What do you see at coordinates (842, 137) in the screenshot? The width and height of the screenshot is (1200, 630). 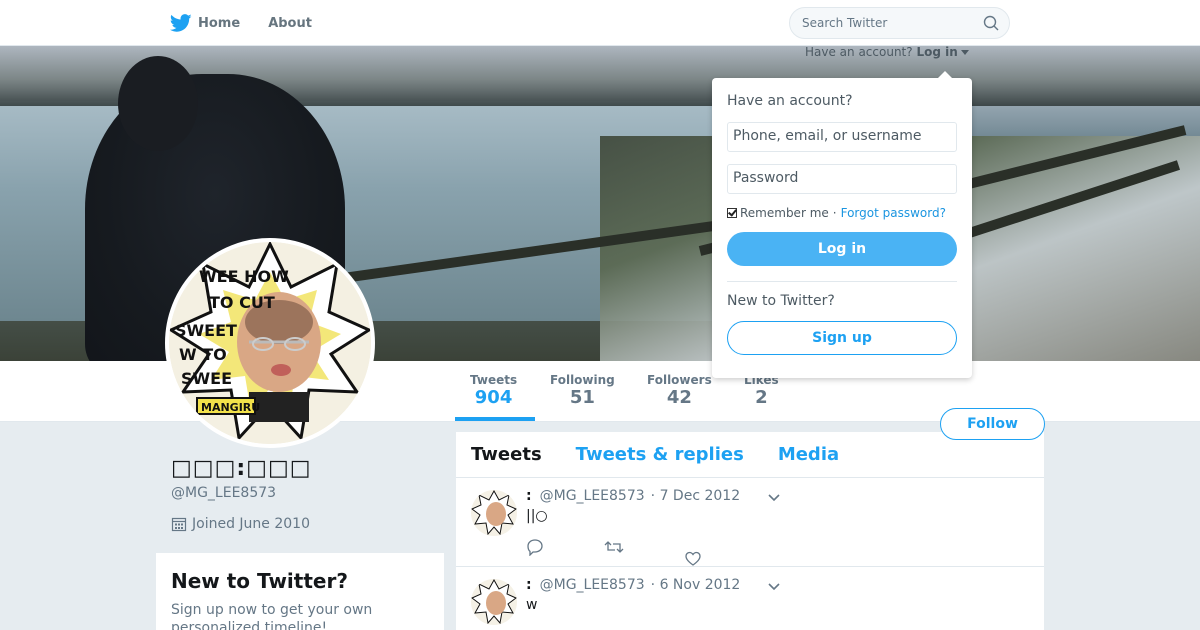 I see `username-field: Phone, email, or username` at bounding box center [842, 137].